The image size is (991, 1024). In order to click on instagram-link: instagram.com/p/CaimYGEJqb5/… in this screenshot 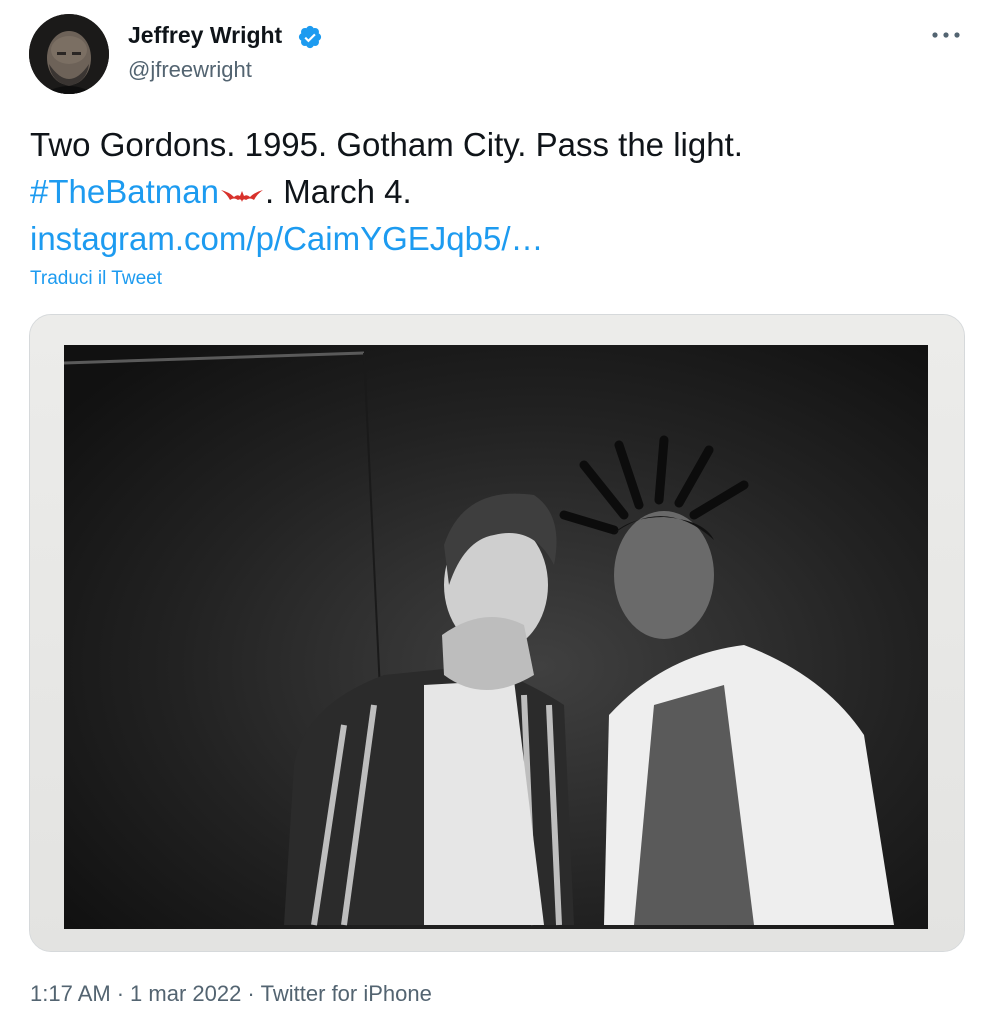, I will do `click(287, 238)`.